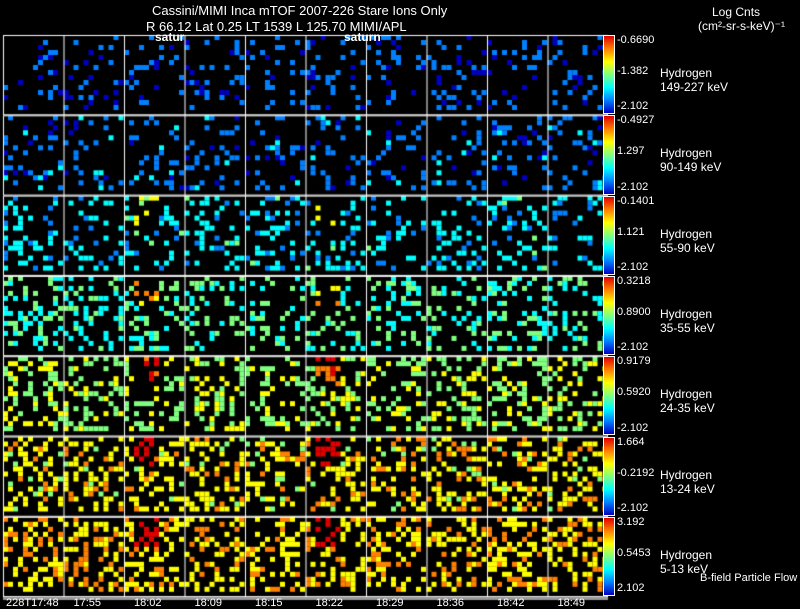 Image resolution: width=800 pixels, height=609 pixels. What do you see at coordinates (633, 71) in the screenshot?
I see `colorbar-mid: -1.382` at bounding box center [633, 71].